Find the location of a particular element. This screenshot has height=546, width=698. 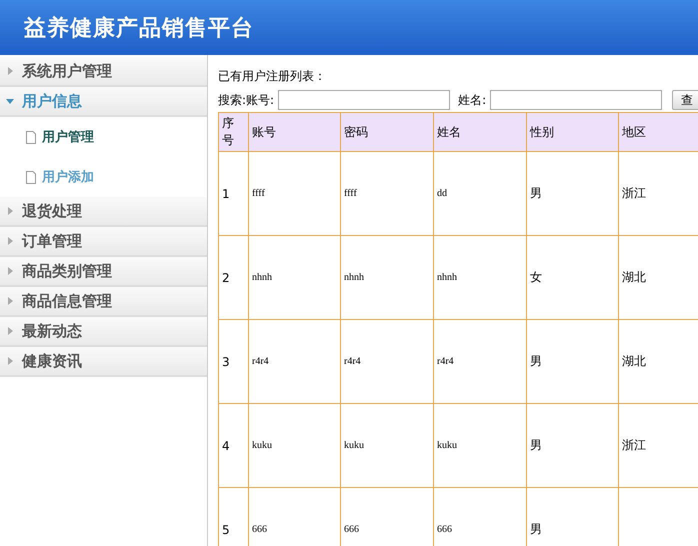

column-header: 姓名 is located at coordinates (480, 132).